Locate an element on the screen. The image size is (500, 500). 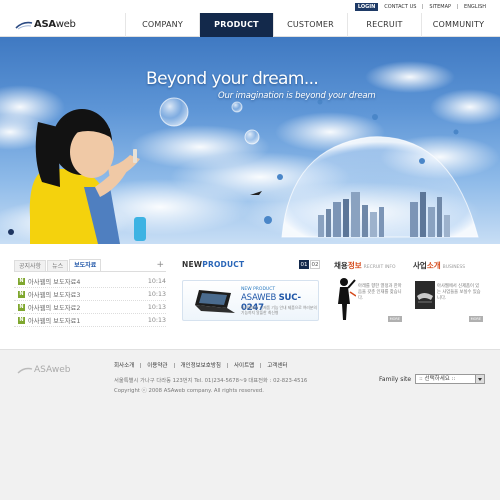
nav-company: COMPANY is located at coordinates (162, 25).